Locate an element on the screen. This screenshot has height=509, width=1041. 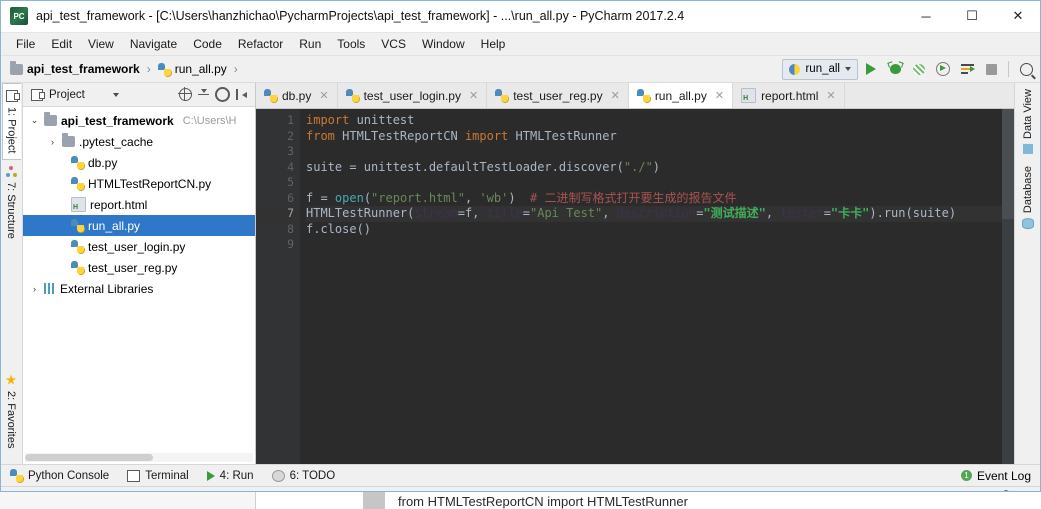
scrollbar-thumb is located at coordinates (1008, 164).